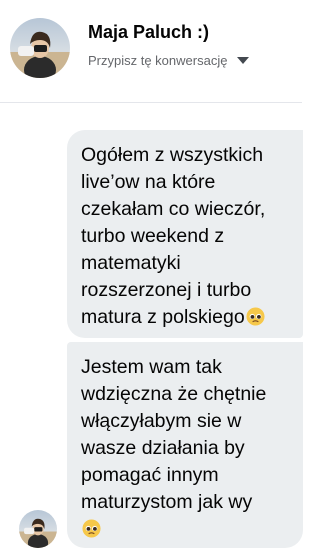 The width and height of the screenshot is (320, 550). What do you see at coordinates (163, 448) in the screenshot?
I see `message-line: wasze działania by` at bounding box center [163, 448].